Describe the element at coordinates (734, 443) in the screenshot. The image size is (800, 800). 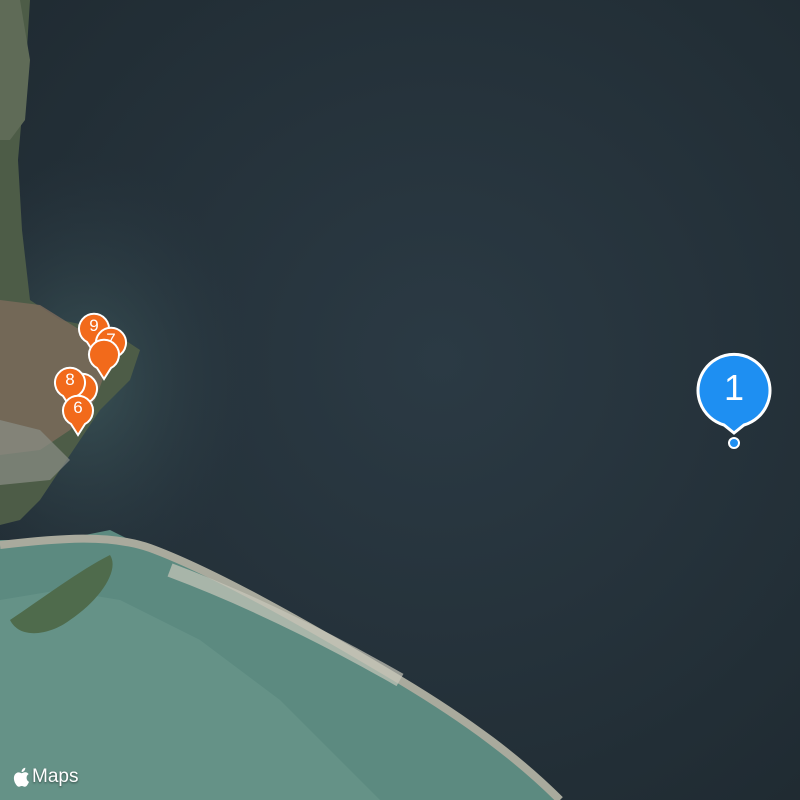
I see `location-dot` at that location.